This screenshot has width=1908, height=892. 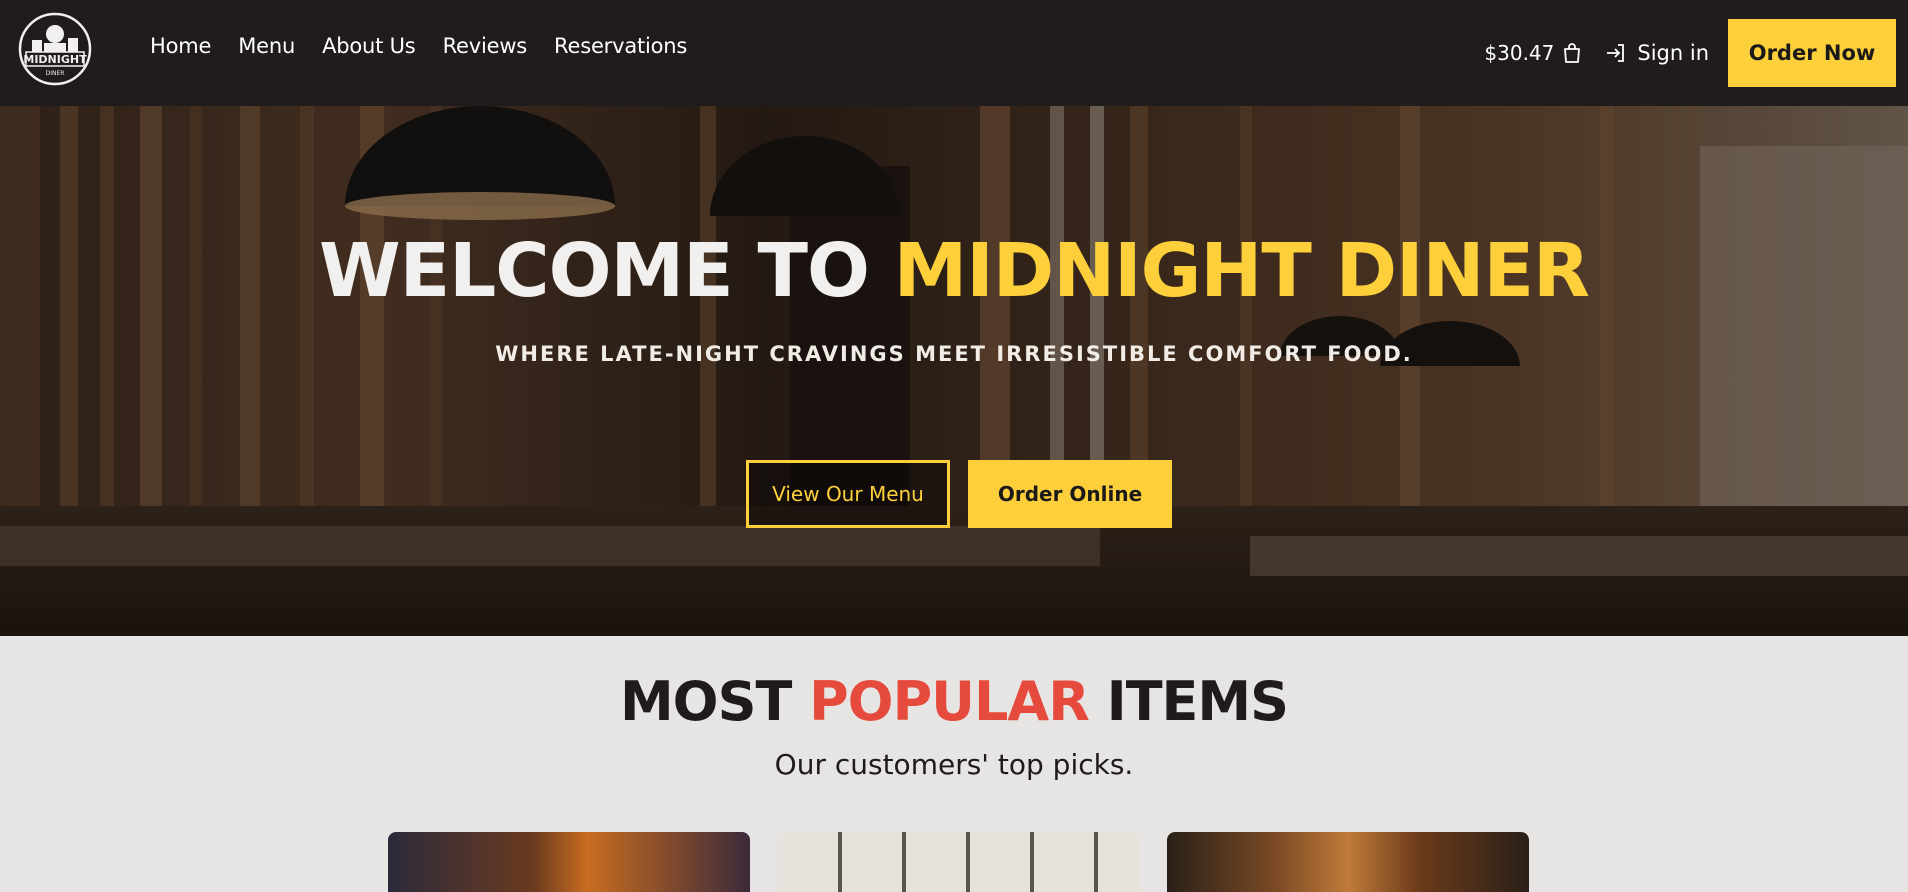 What do you see at coordinates (369, 46) in the screenshot?
I see `nav-link-about: About Us` at bounding box center [369, 46].